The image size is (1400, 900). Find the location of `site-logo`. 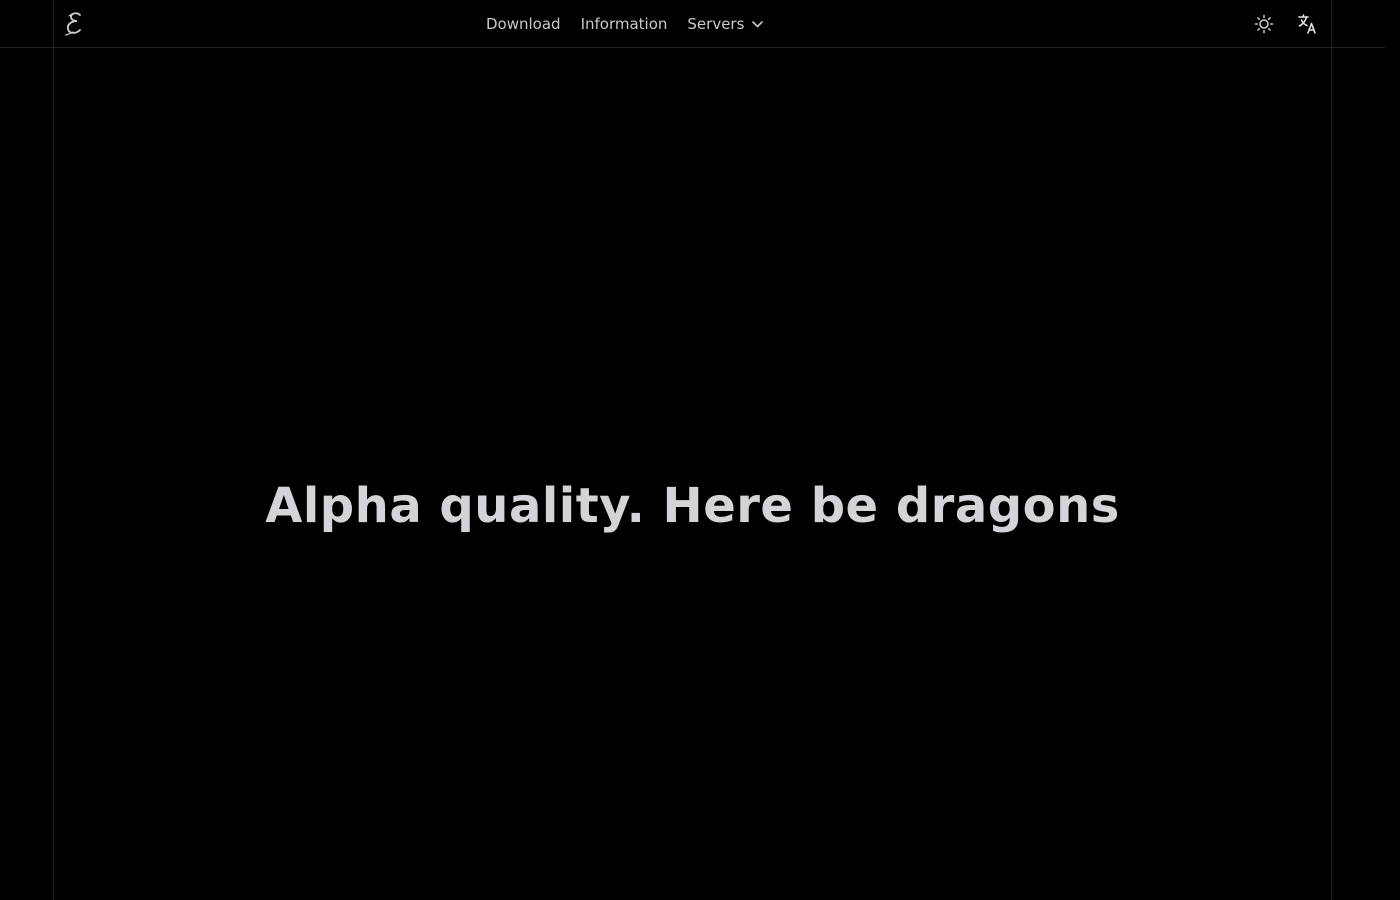

site-logo is located at coordinates (75, 24).